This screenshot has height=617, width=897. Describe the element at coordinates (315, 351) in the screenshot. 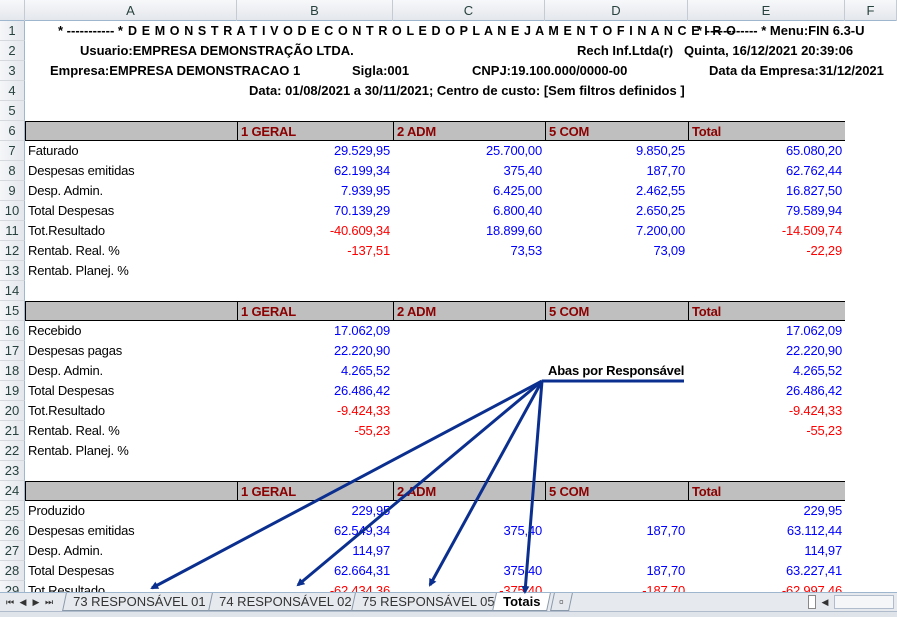

I see `value-cell: 22.220,90` at that location.